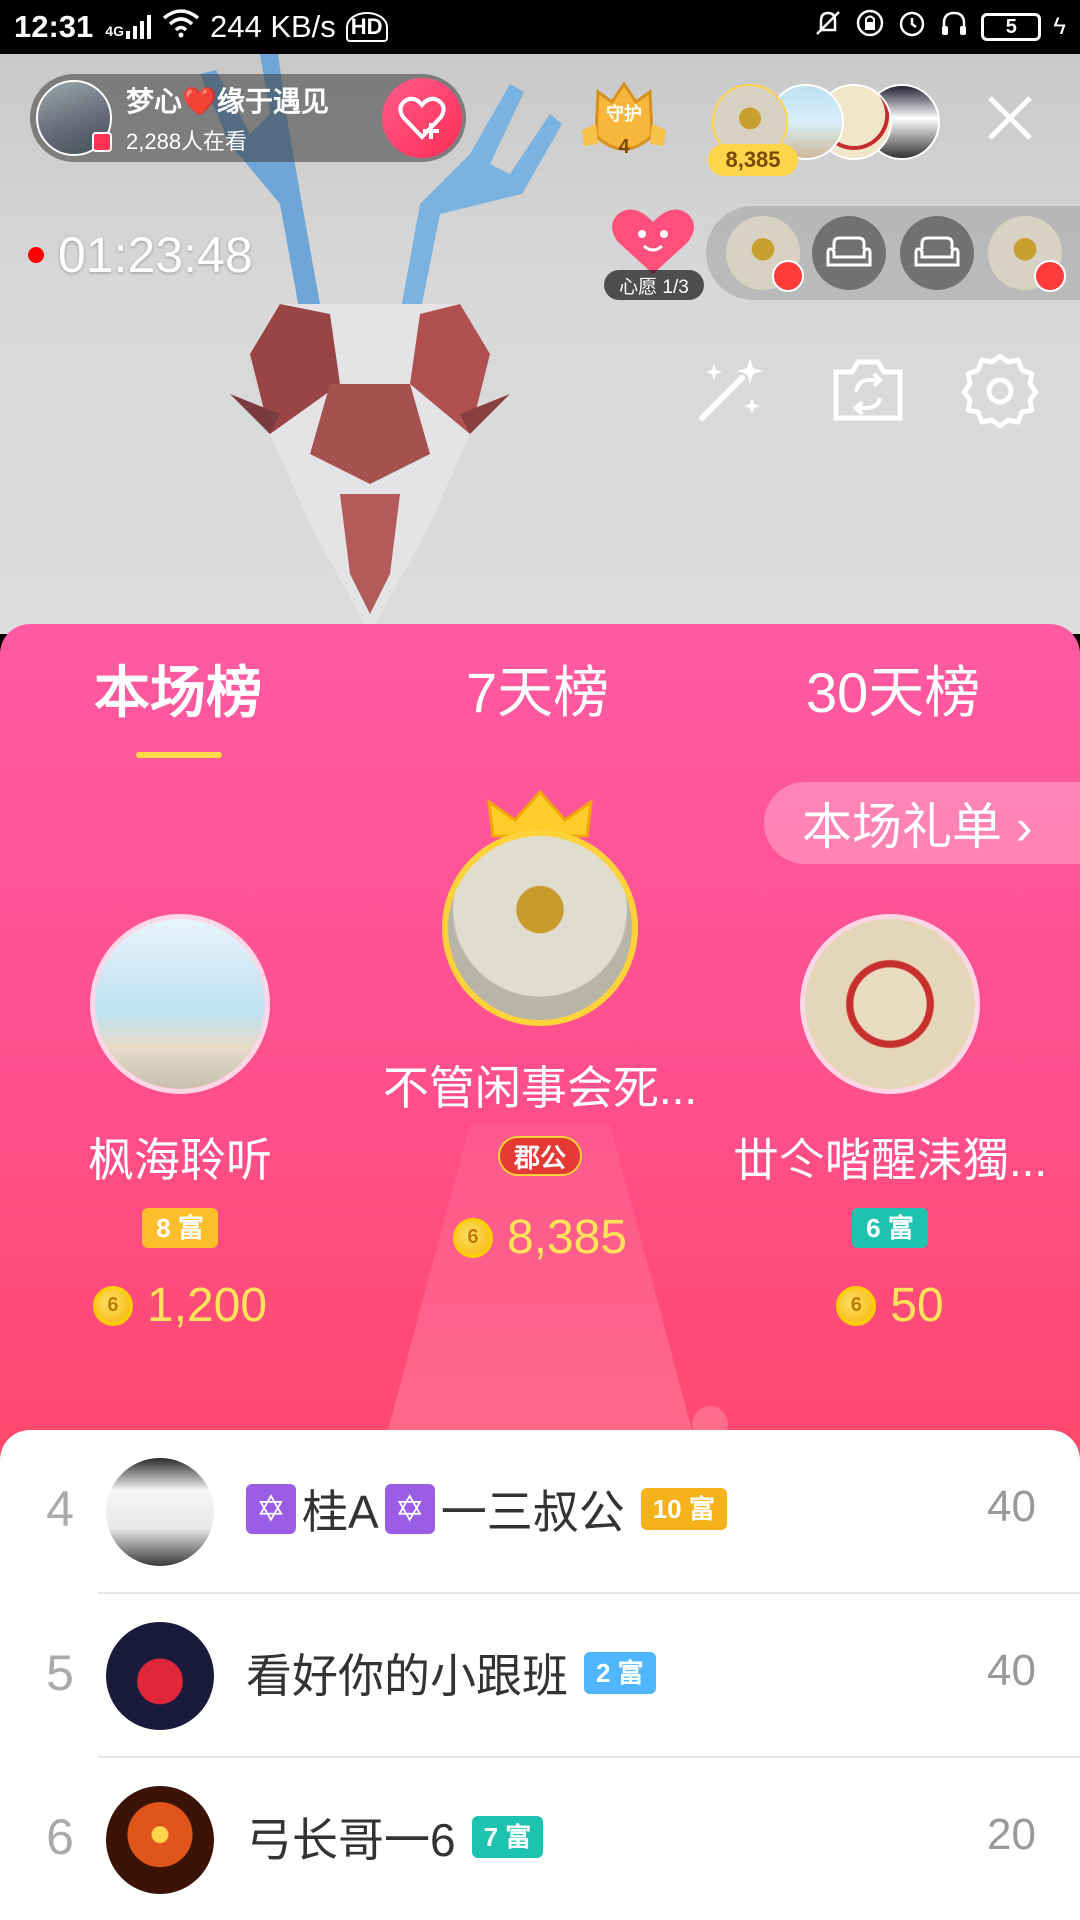  What do you see at coordinates (922, 823) in the screenshot?
I see `session-gift-list-button: 本场礼单 ›` at bounding box center [922, 823].